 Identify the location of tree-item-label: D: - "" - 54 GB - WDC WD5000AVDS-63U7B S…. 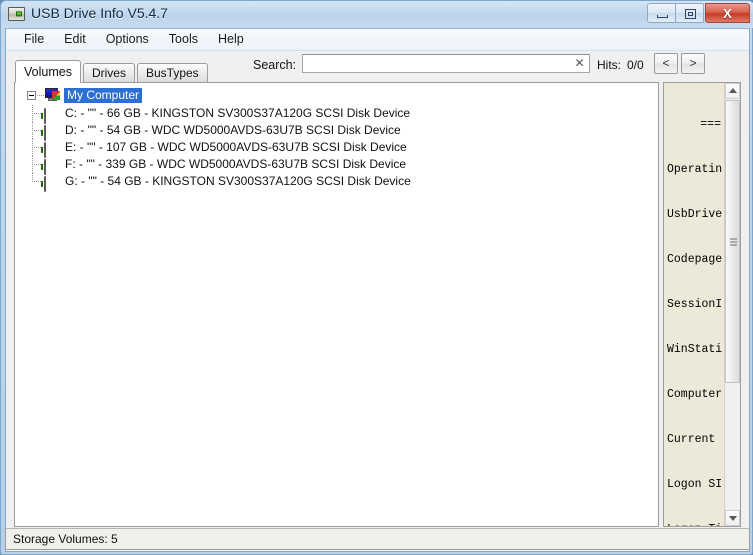
(233, 130).